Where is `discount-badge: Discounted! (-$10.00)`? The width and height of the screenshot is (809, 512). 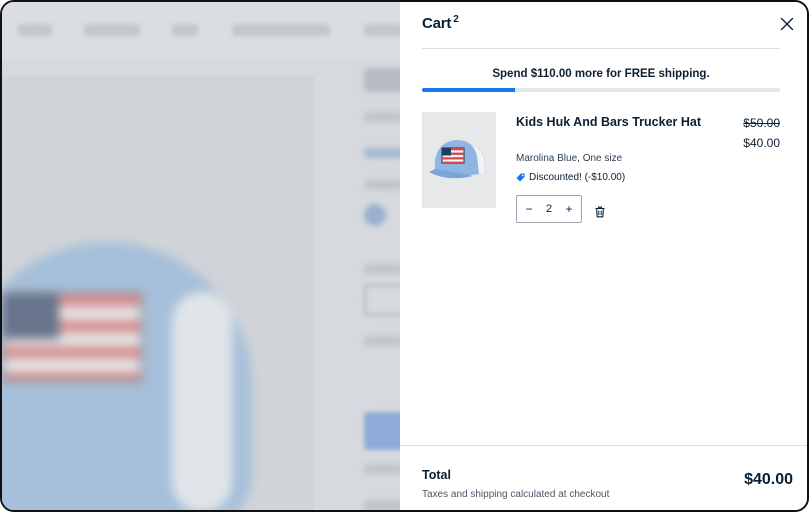
discount-badge: Discounted! (-$10.00) is located at coordinates (570, 177).